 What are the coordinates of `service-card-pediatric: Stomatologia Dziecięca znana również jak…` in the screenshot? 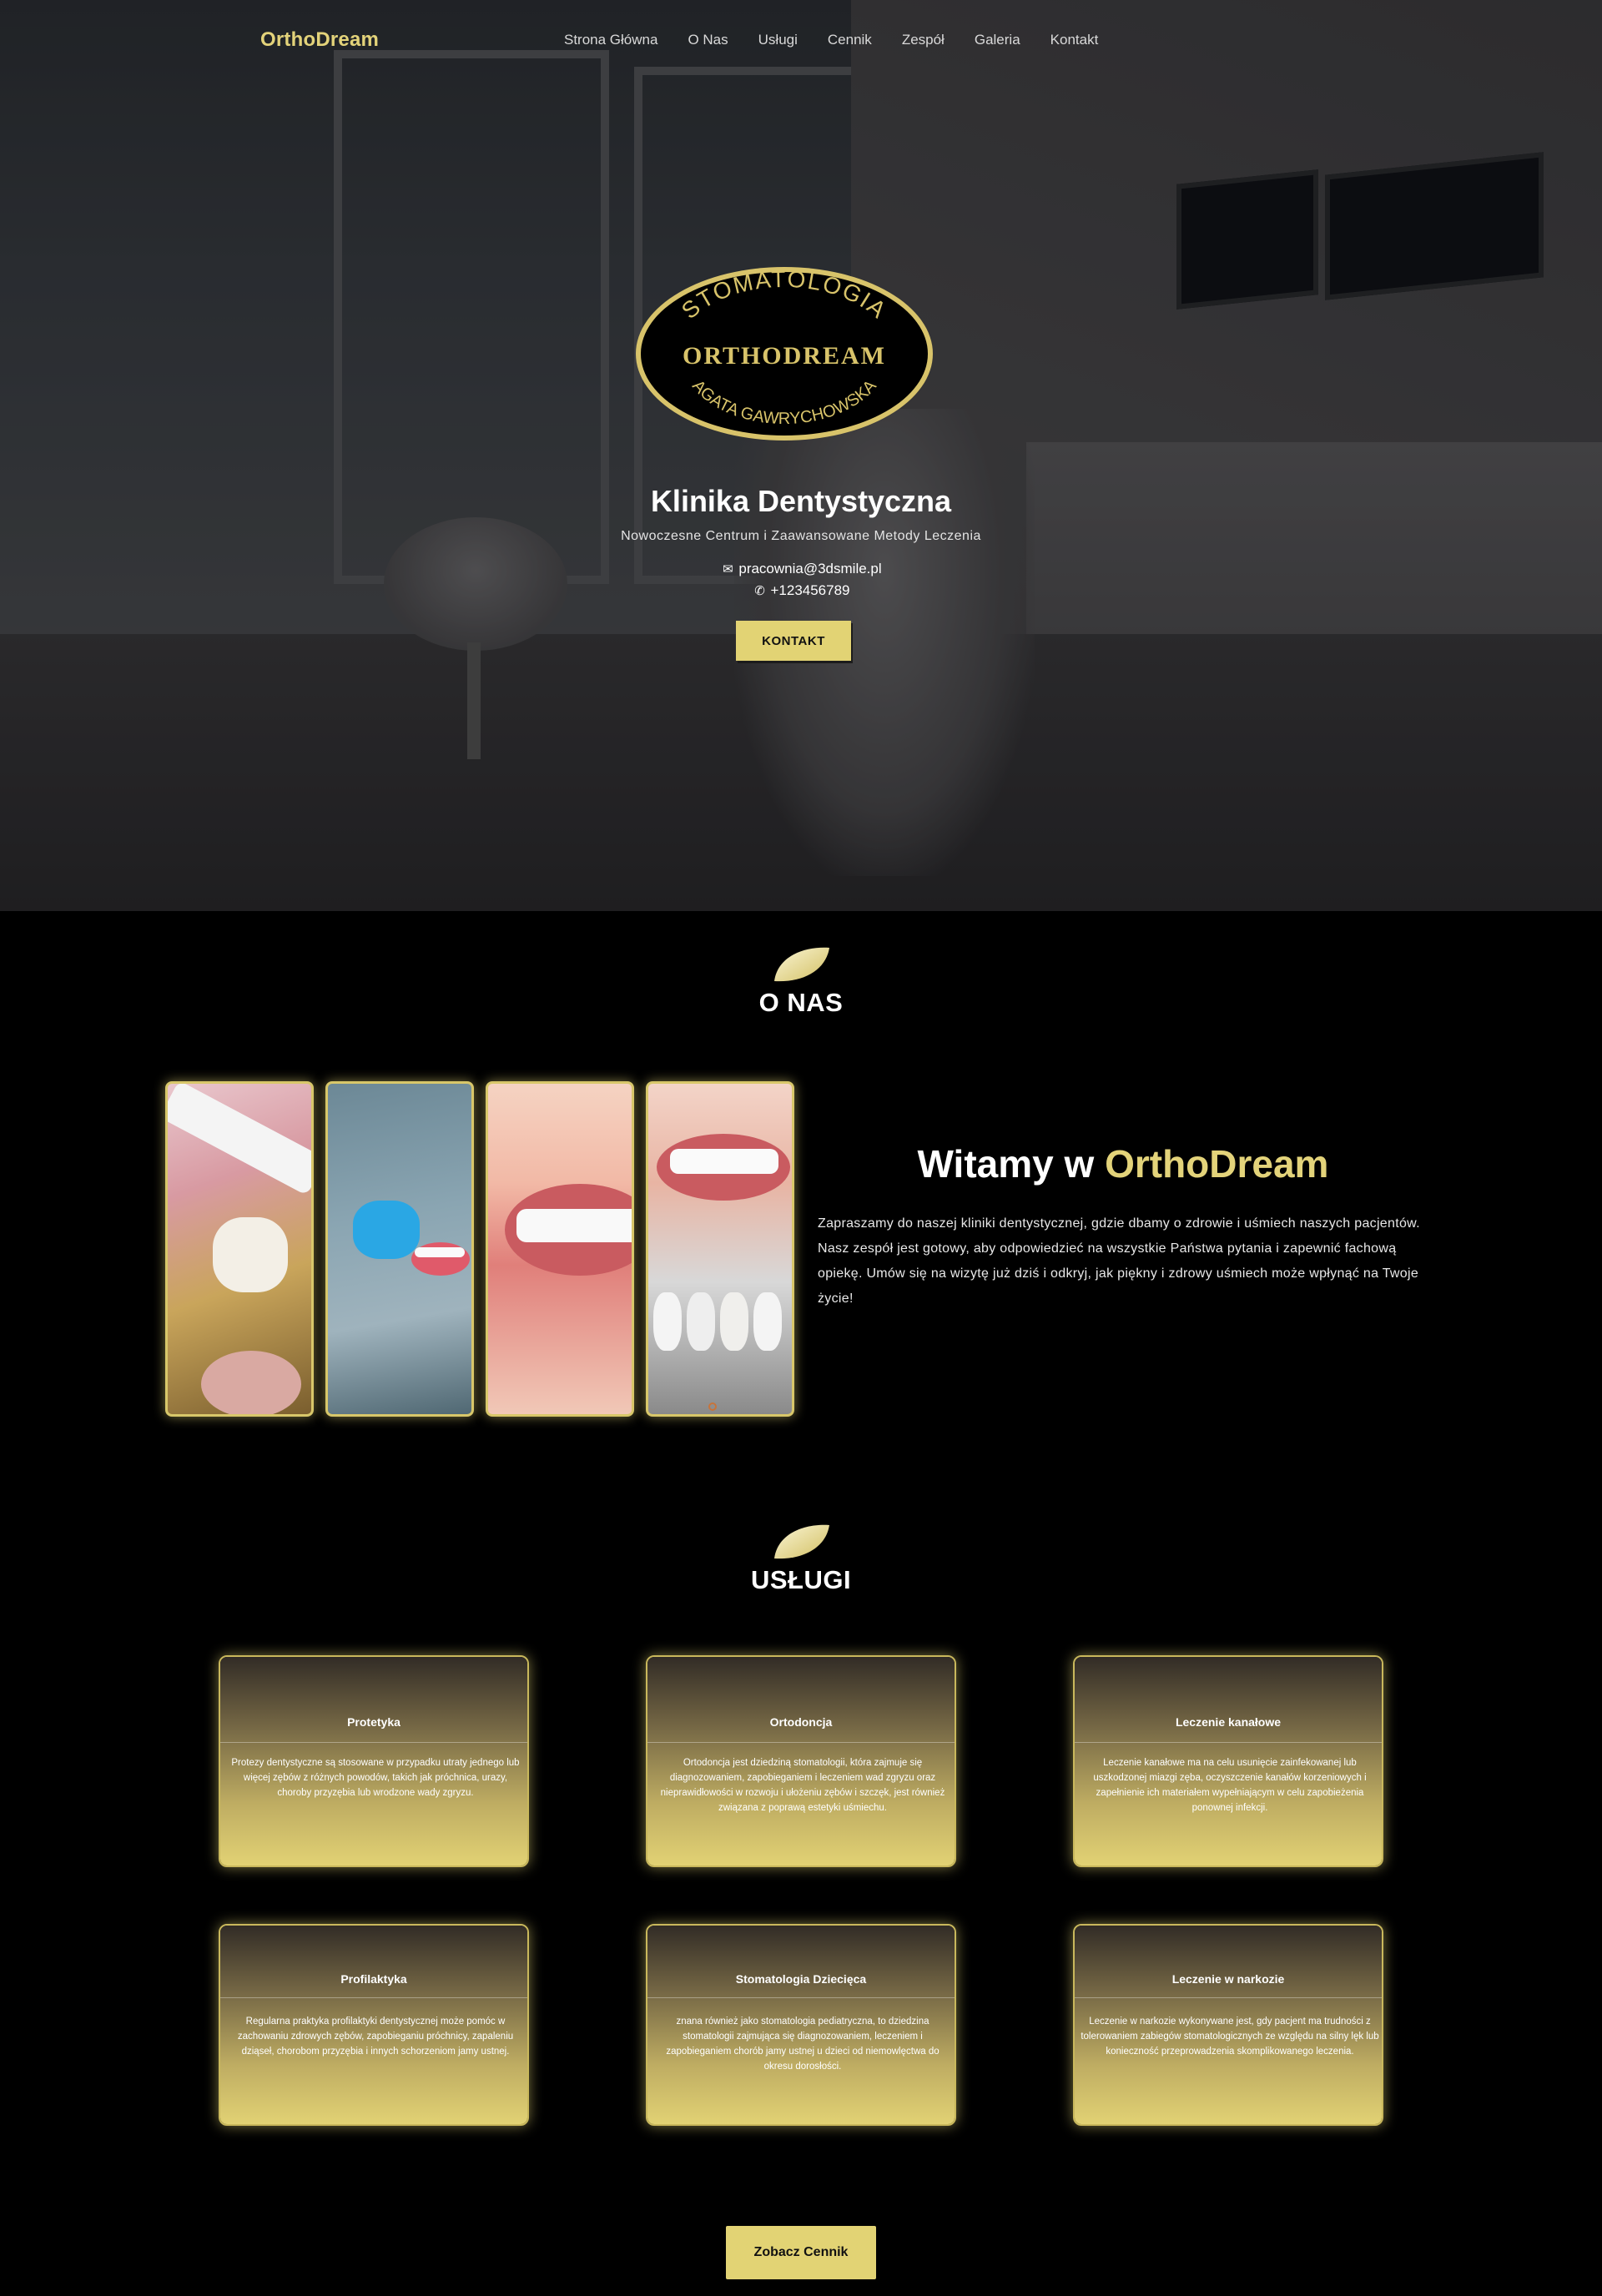 It's located at (801, 2025).